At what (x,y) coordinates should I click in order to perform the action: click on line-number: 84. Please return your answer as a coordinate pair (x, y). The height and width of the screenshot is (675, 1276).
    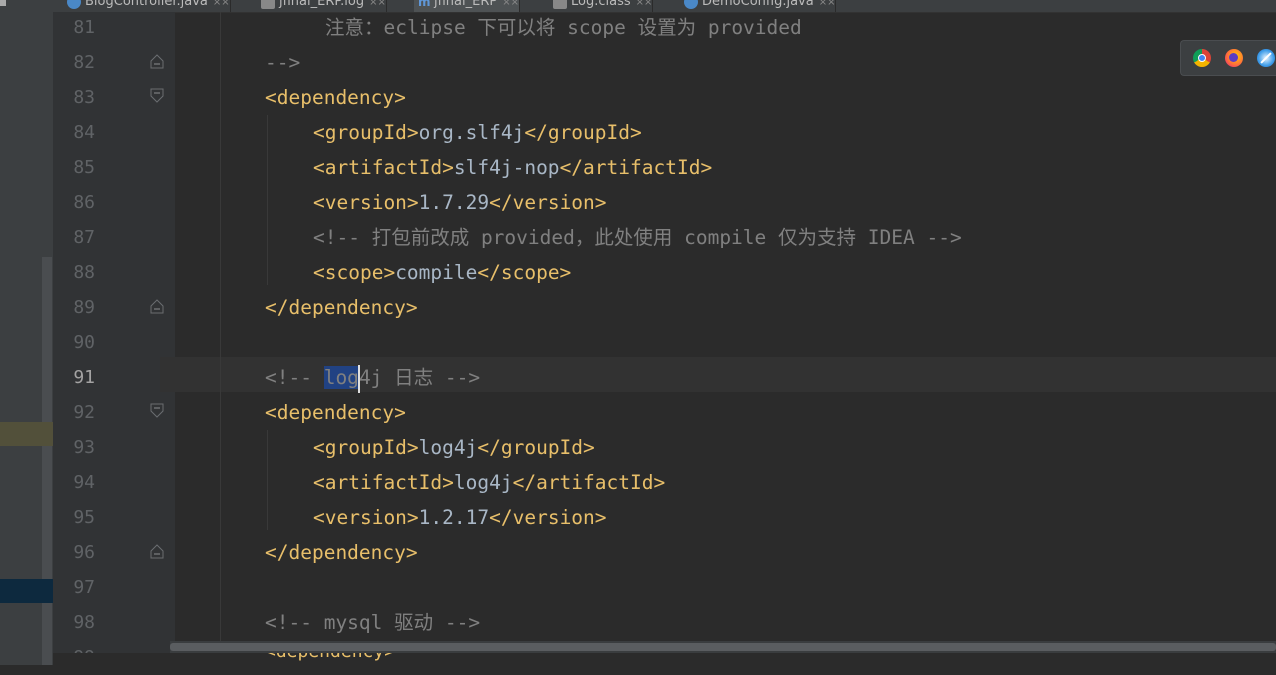
    Looking at the image, I should click on (84, 132).